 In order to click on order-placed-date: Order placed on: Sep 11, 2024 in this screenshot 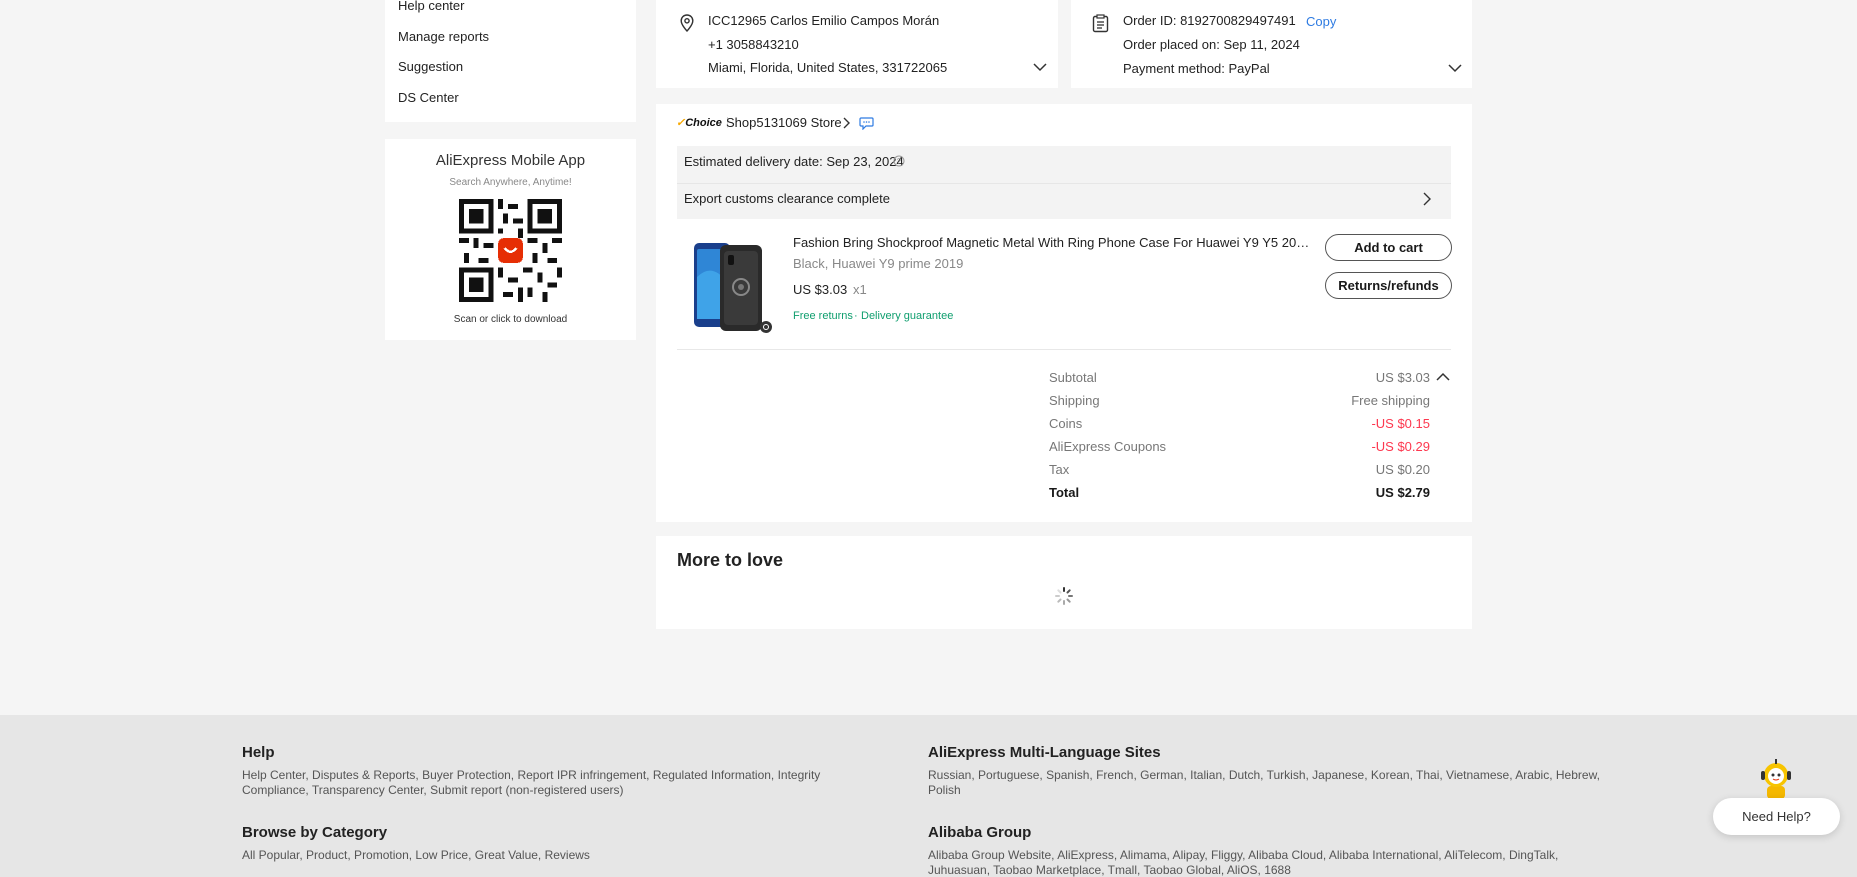, I will do `click(1211, 44)`.